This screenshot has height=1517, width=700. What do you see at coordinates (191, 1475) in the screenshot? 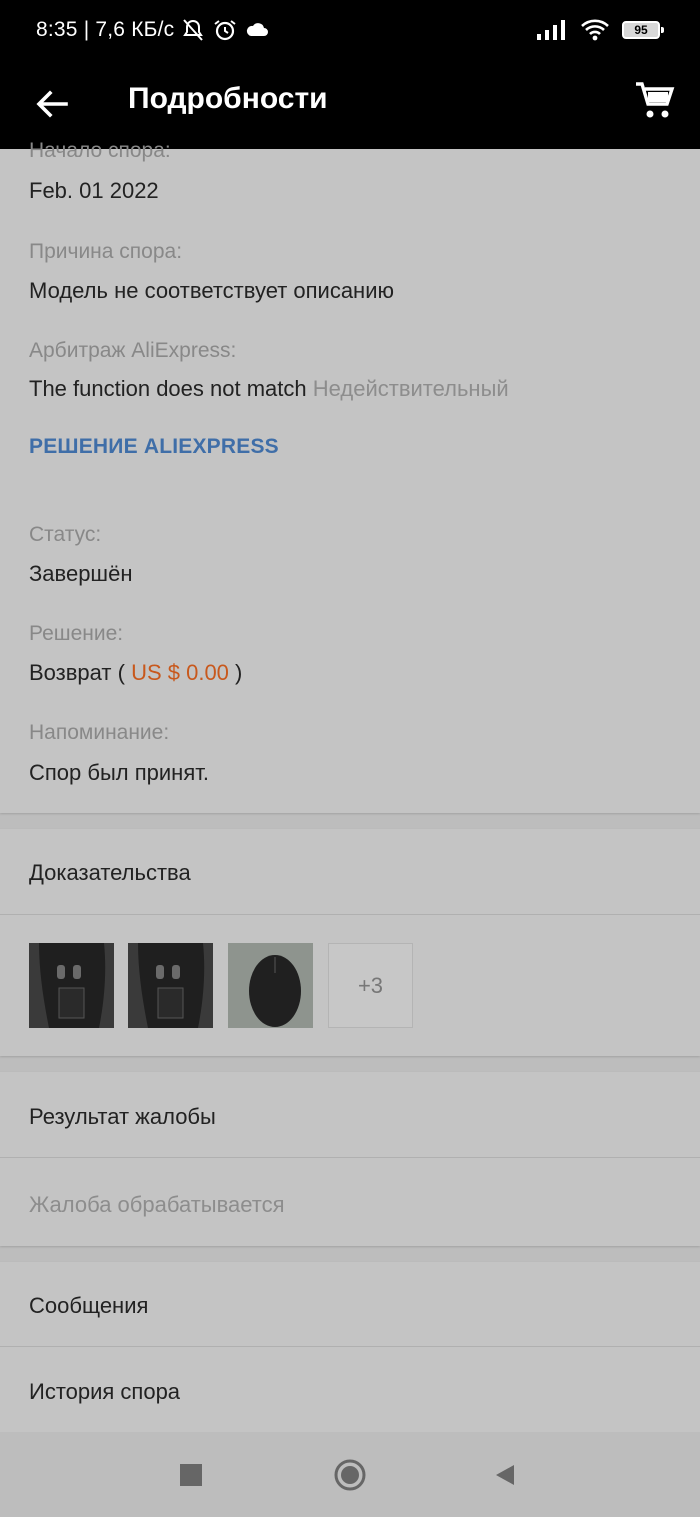
I see `recent-apps-icon` at bounding box center [191, 1475].